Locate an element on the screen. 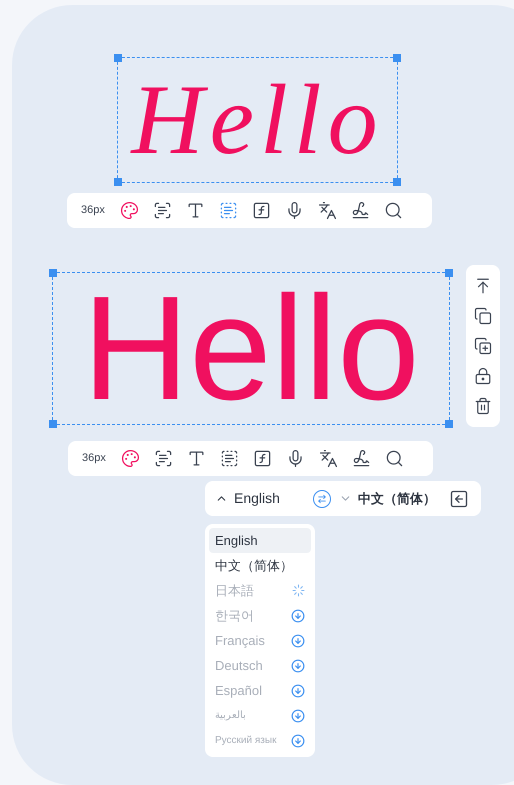  target-language-dropdown: 中文（简体） is located at coordinates (394, 498).